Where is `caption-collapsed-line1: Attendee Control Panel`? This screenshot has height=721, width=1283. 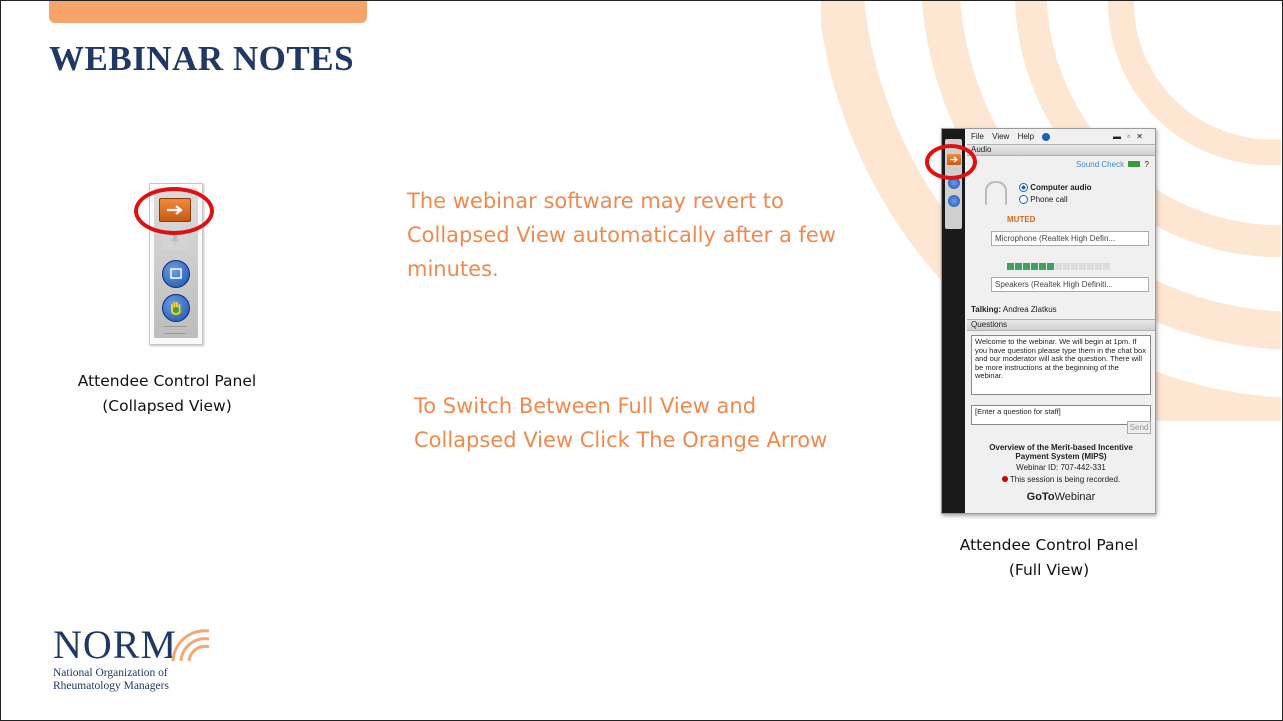
caption-collapsed-line1: Attendee Control Panel is located at coordinates (167, 381).